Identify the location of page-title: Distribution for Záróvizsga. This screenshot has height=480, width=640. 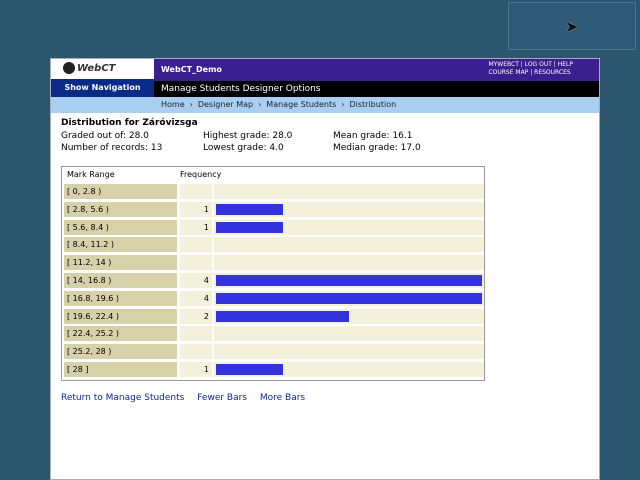
(129, 123).